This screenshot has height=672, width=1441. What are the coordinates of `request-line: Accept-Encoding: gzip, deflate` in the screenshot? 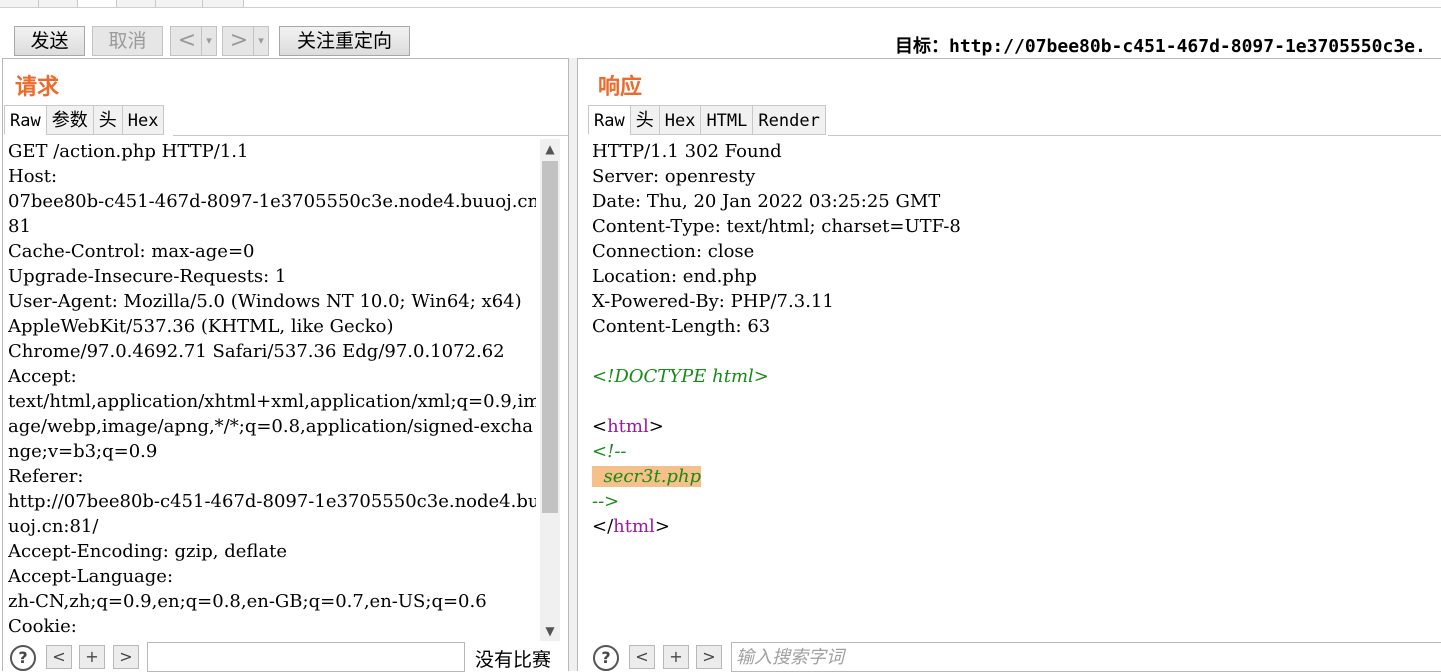 It's located at (148, 551).